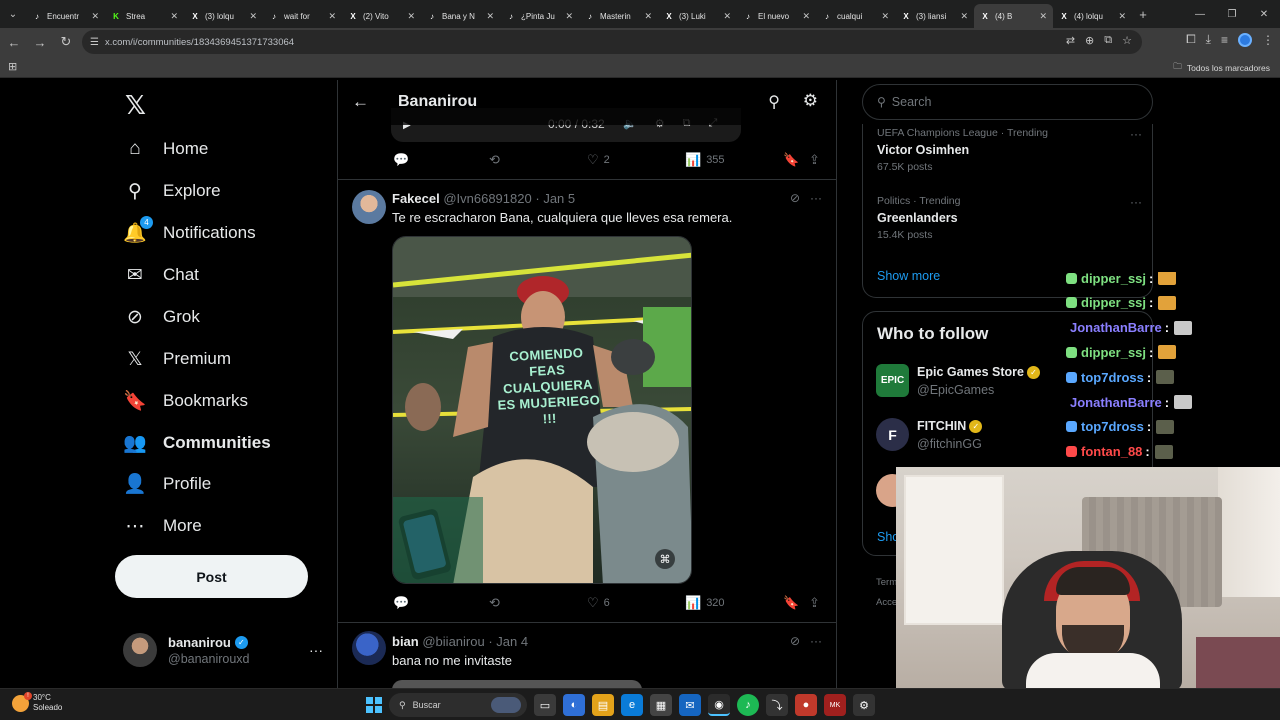 This screenshot has height=720, width=1280. I want to click on extensions-icon: ⧠, so click(1191, 39).